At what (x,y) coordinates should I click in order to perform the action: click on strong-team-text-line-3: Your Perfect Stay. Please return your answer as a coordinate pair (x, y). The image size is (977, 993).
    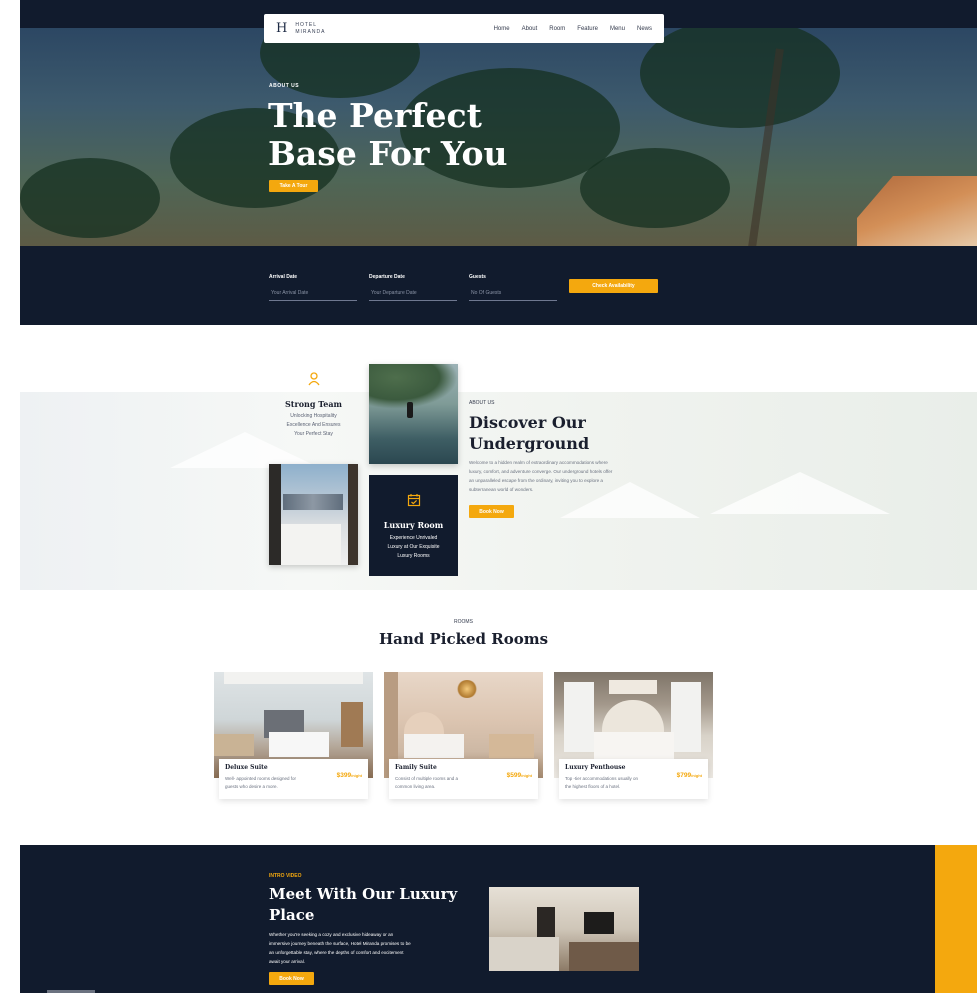
    Looking at the image, I should click on (313, 434).